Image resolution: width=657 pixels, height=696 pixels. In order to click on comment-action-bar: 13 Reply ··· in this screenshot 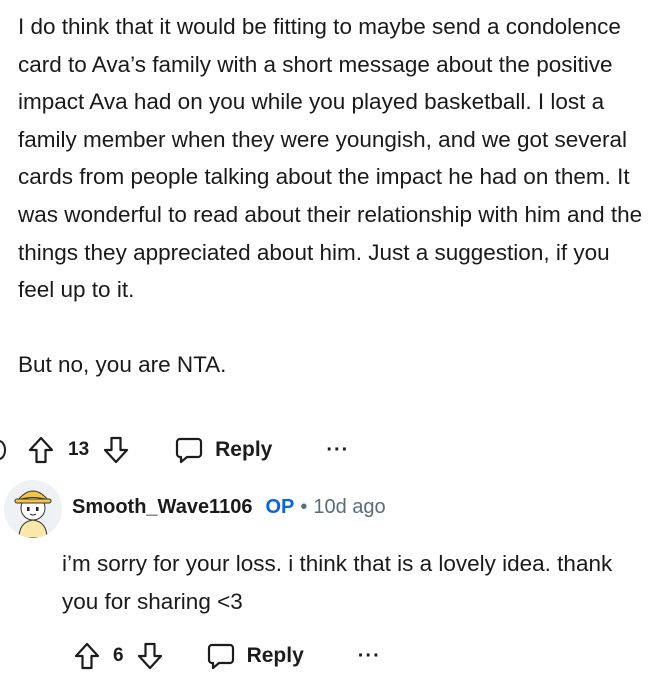, I will do `click(174, 450)`.